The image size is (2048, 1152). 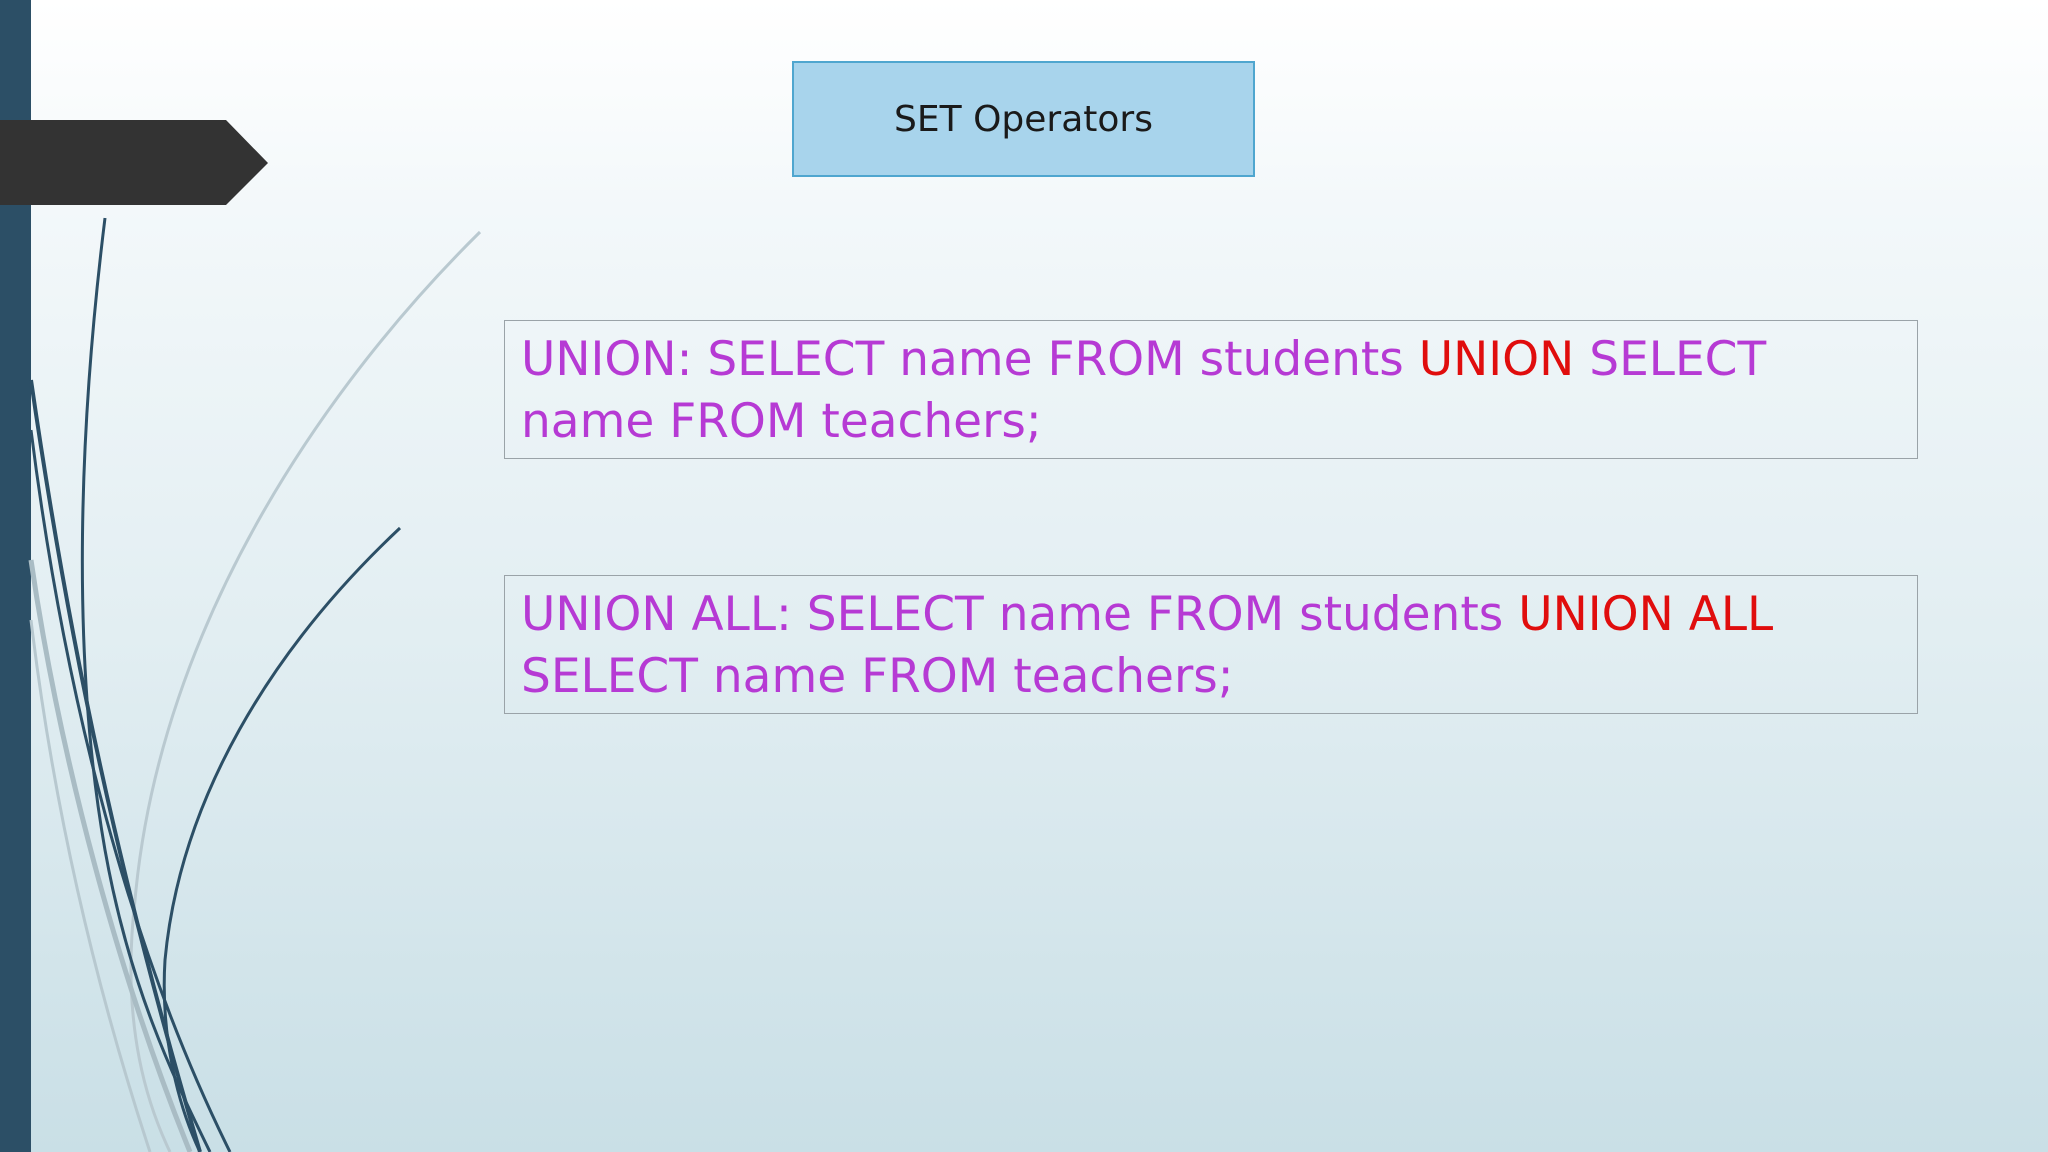 I want to click on union-keyword: UNION, so click(x=1496, y=359).